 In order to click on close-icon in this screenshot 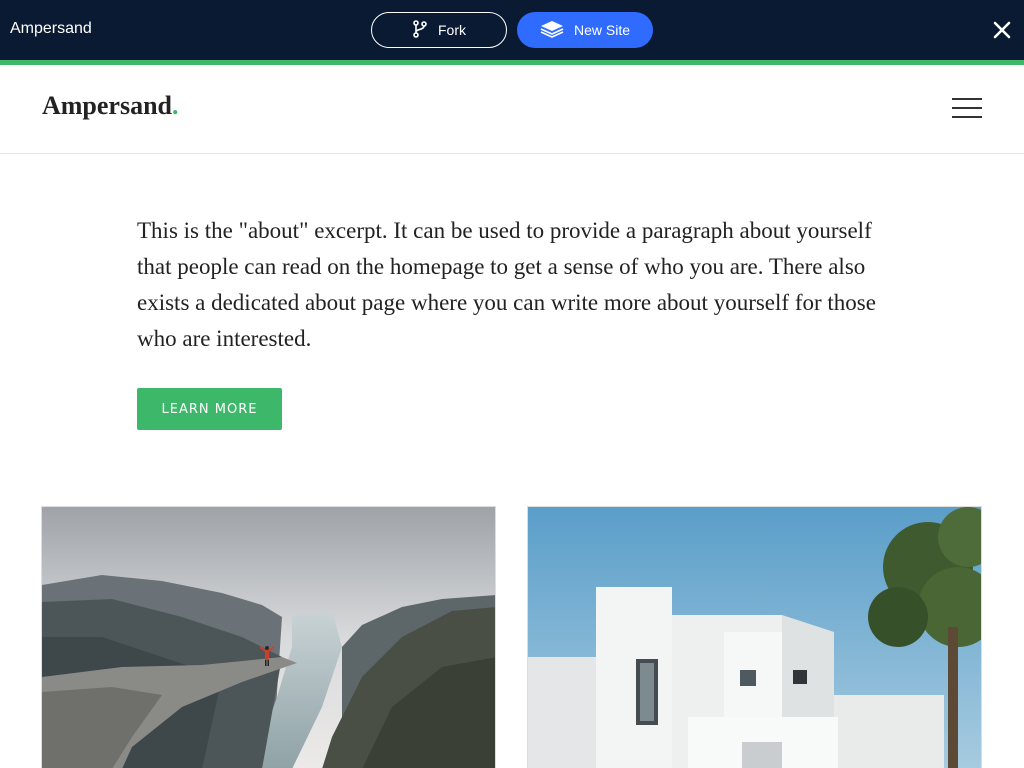, I will do `click(1002, 30)`.